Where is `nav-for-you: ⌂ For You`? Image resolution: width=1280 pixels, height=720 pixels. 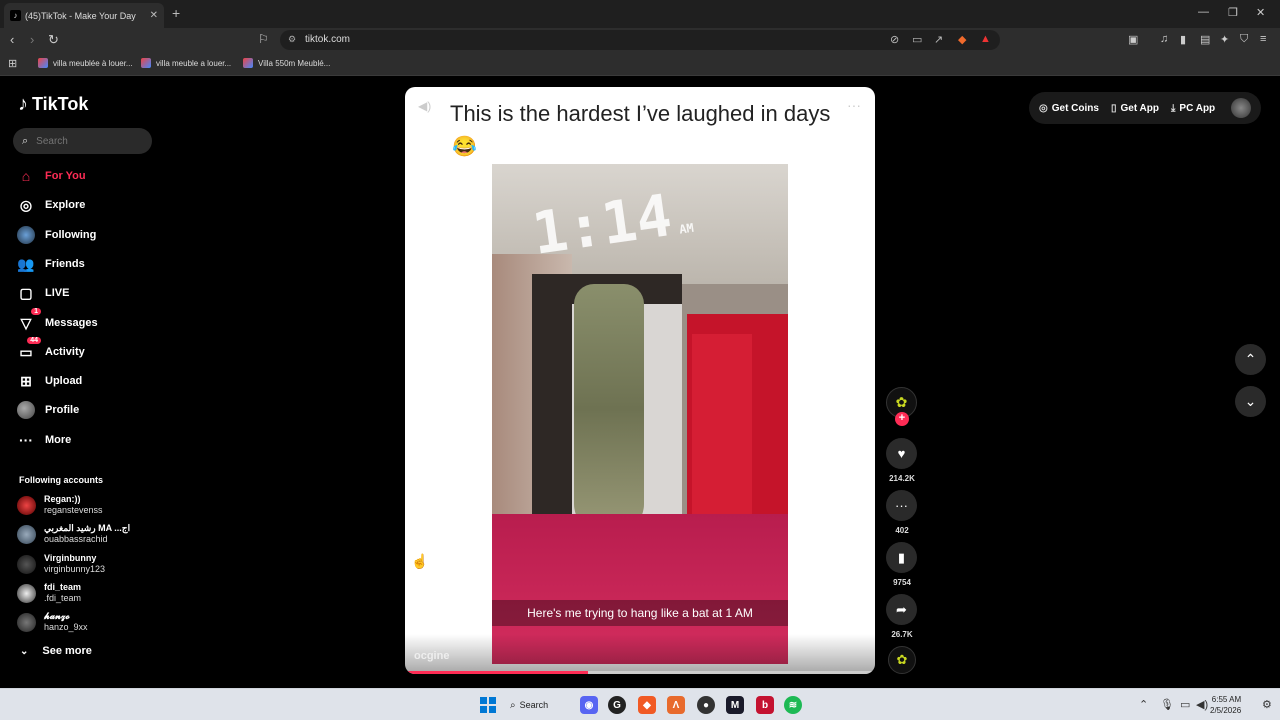
nav-for-you: ⌂ For You is located at coordinates (51, 176).